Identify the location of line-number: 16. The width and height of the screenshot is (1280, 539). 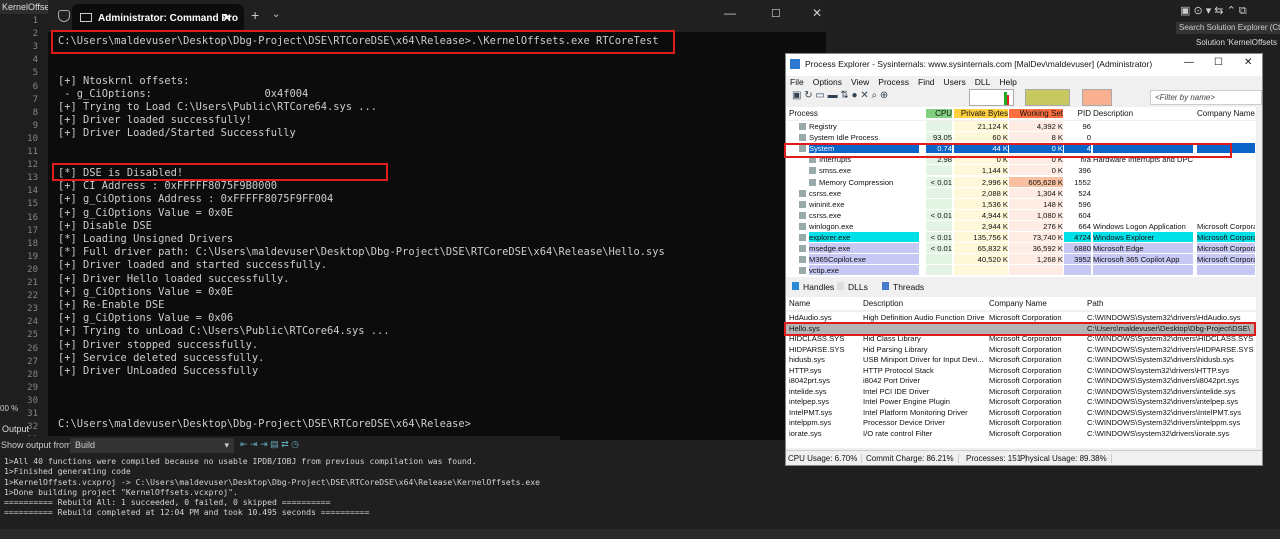
(32, 217).